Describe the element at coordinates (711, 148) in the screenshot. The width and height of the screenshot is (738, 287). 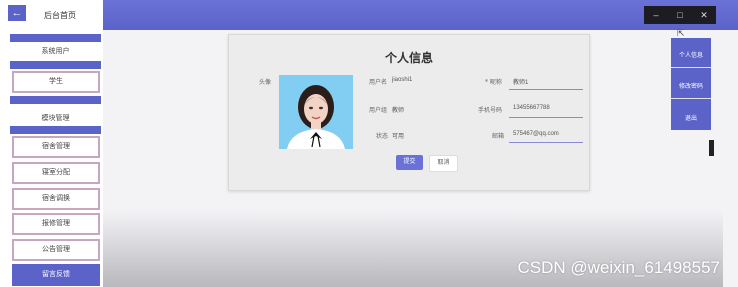
I see `scroll-handle` at that location.